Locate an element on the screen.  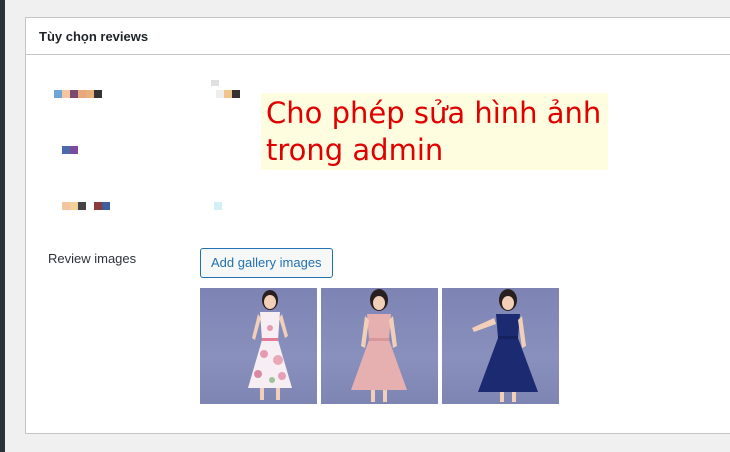
add-gallery-images-button: Add gallery images is located at coordinates (266, 263).